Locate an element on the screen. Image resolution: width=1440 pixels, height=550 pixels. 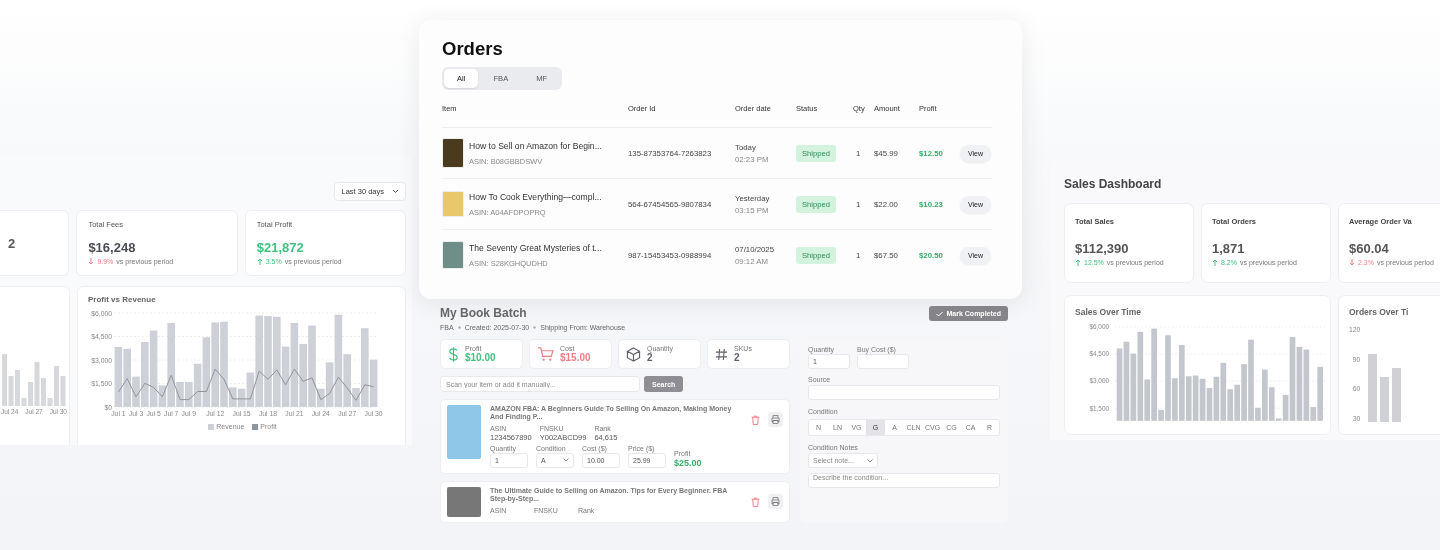
hash-icon is located at coordinates (721, 354).